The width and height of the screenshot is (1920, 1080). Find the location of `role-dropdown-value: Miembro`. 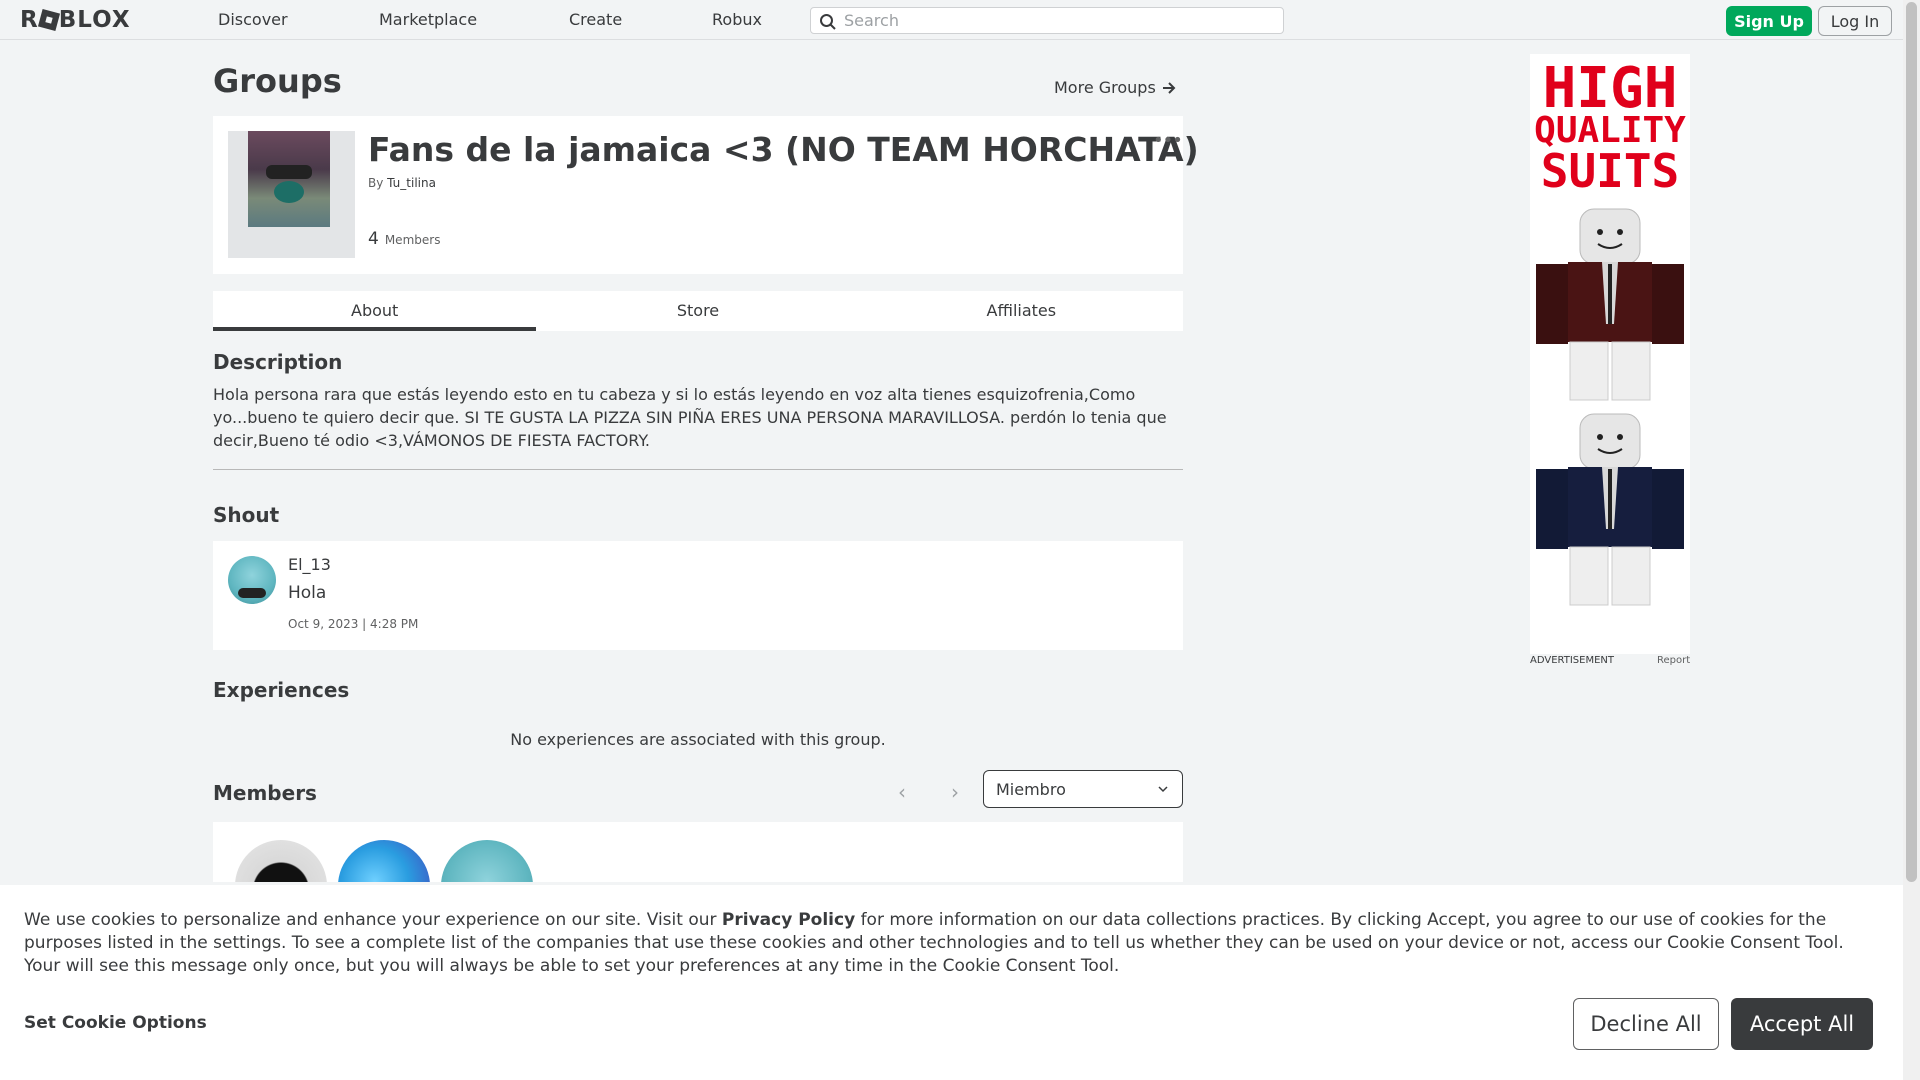

role-dropdown-value: Miembro is located at coordinates (1031, 789).